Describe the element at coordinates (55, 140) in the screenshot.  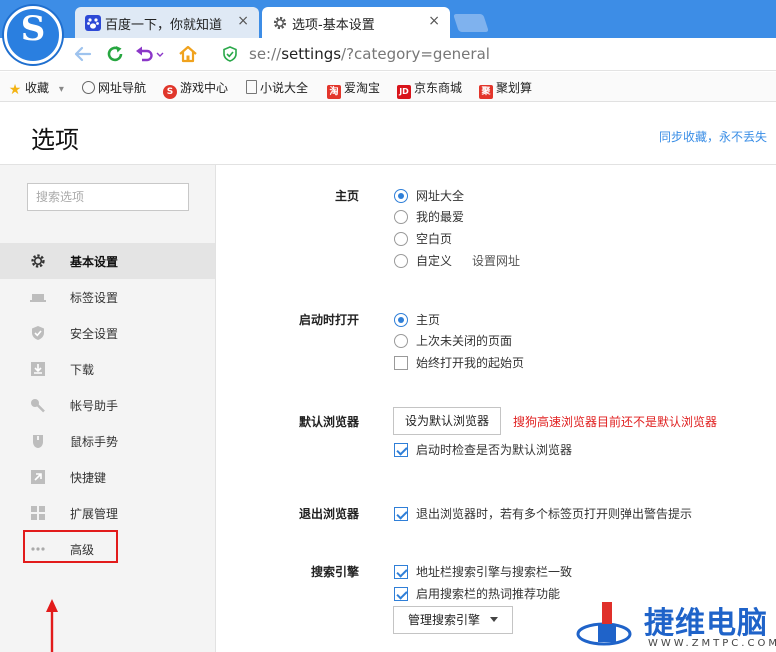
I see `page-title: 选项` at that location.